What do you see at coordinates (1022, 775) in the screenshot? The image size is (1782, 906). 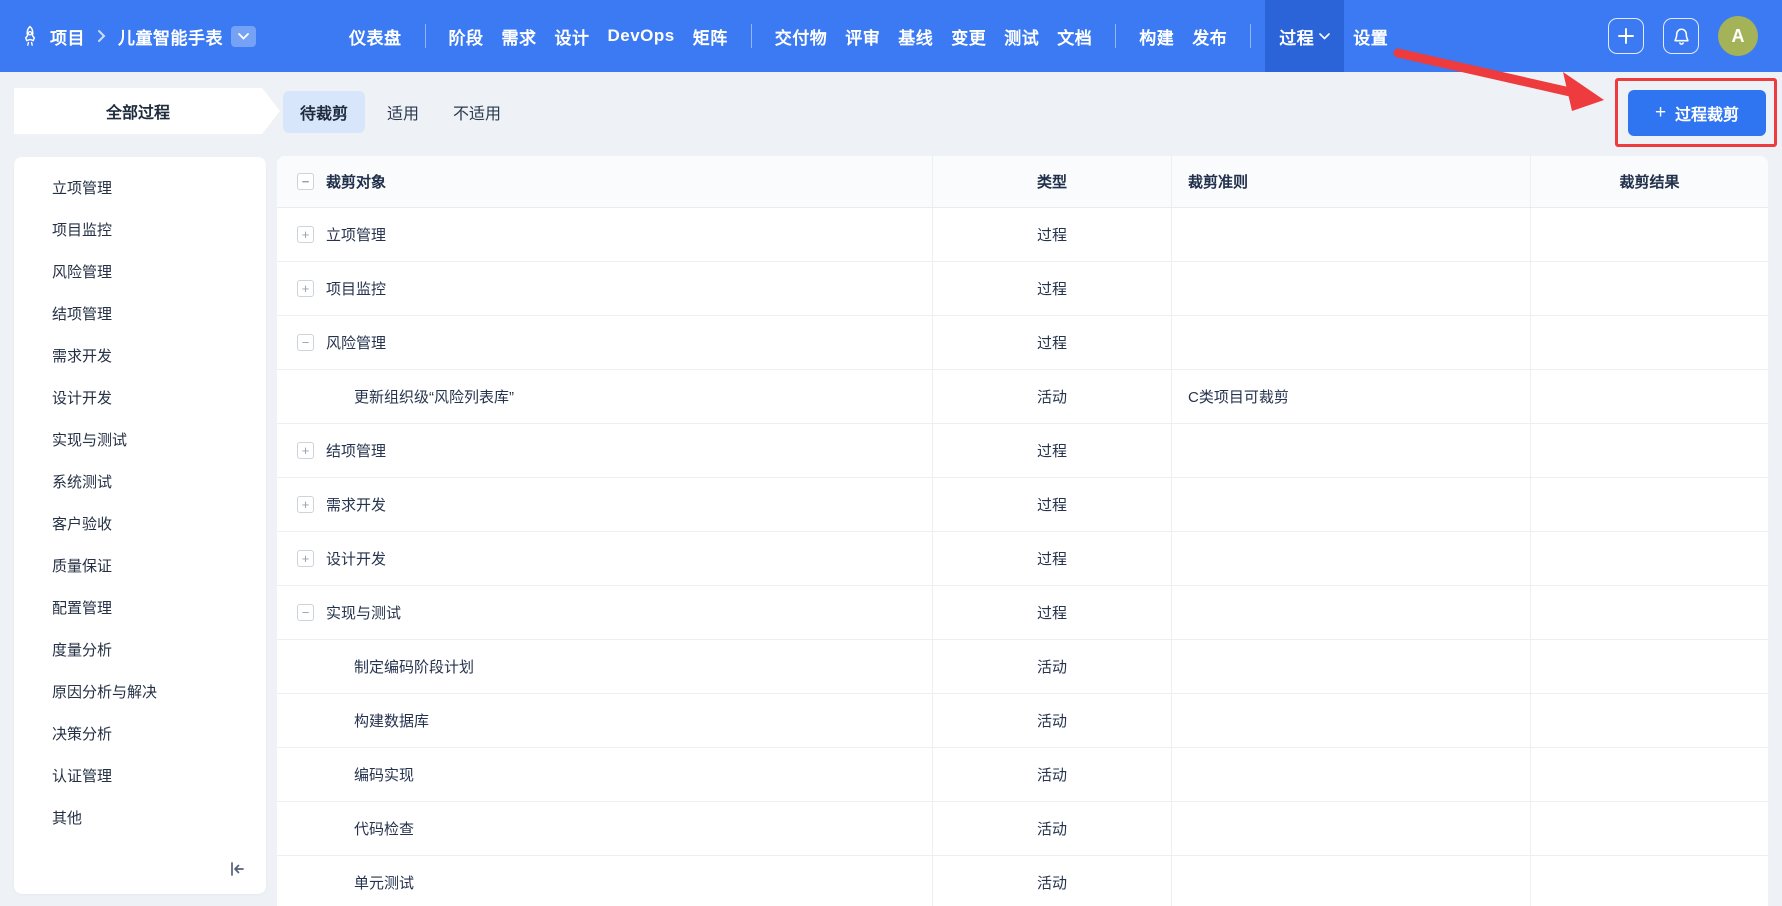 I see `table-row: 编码实现 活动` at bounding box center [1022, 775].